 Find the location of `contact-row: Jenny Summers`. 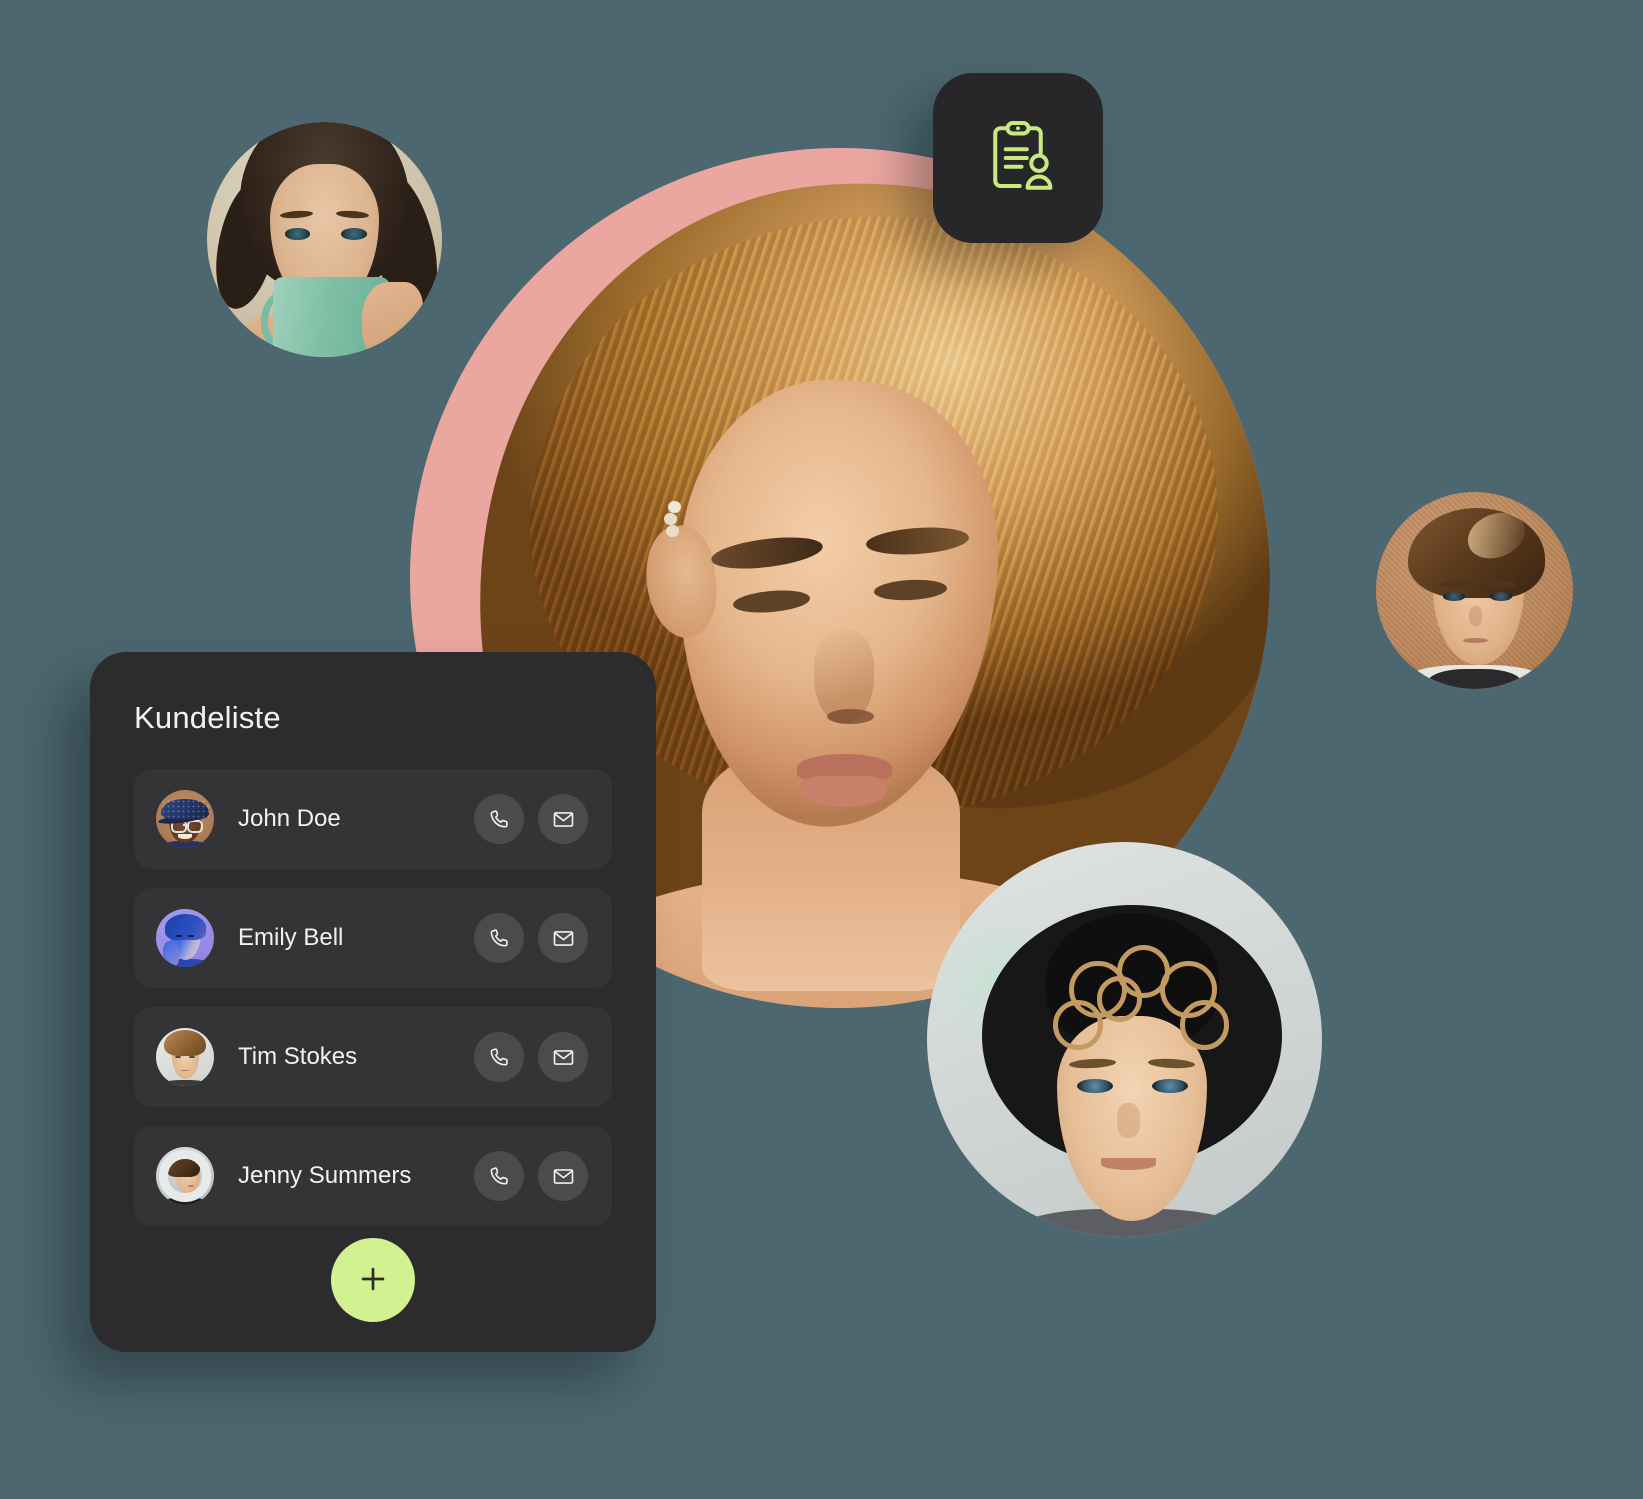

contact-row: Jenny Summers is located at coordinates (373, 1176).